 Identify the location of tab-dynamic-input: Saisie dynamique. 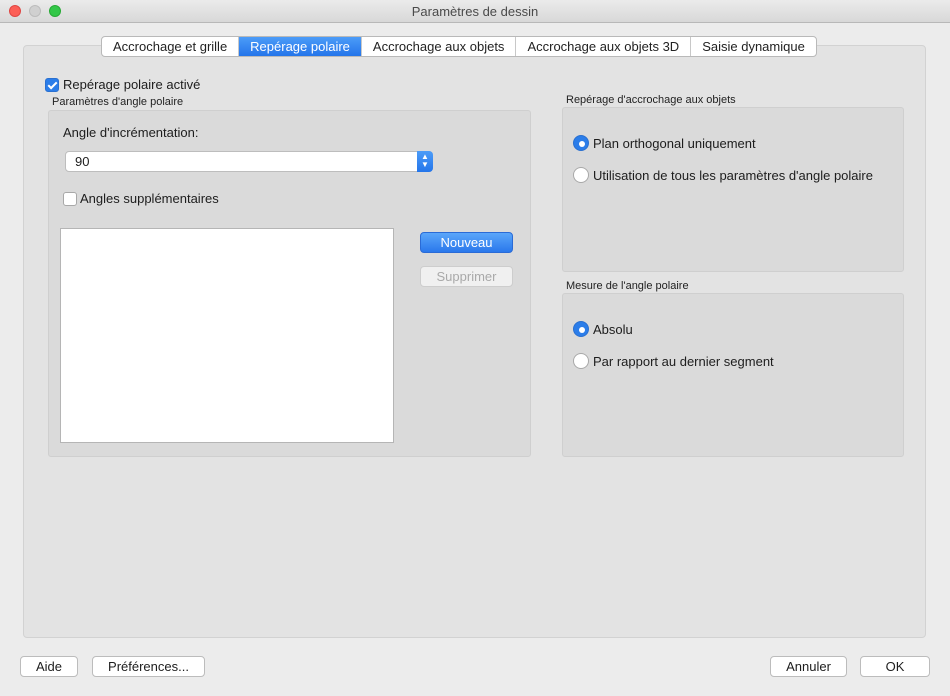
(753, 46).